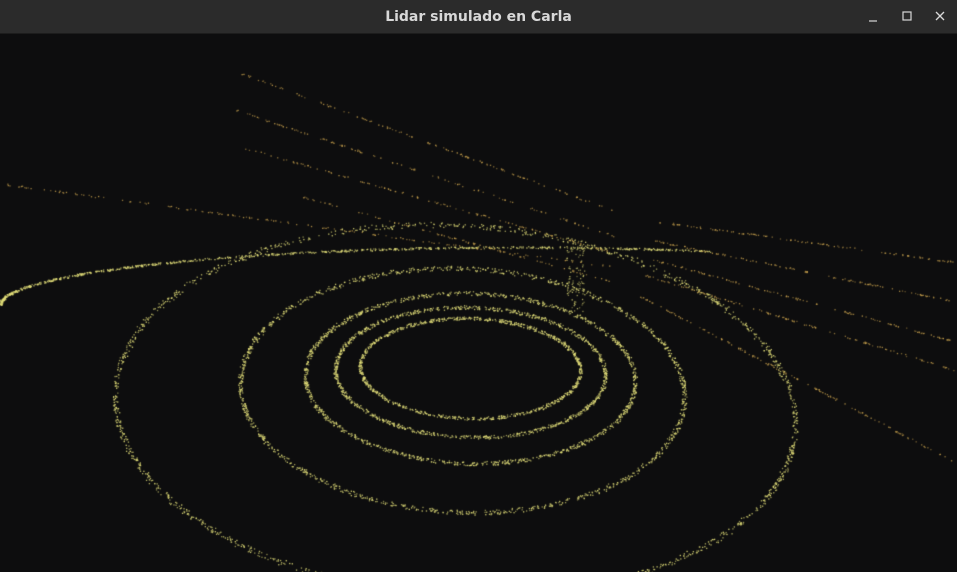 The image size is (957, 572). I want to click on minimize-icon, so click(873, 21).